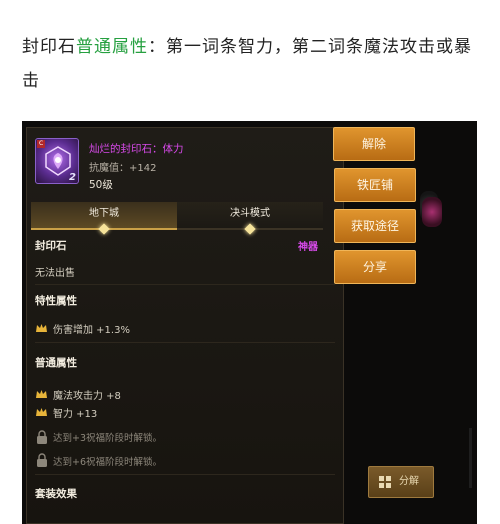 Image resolution: width=500 pixels, height=524 pixels. I want to click on item-stat: 抗魔值：+142, so click(123, 168).